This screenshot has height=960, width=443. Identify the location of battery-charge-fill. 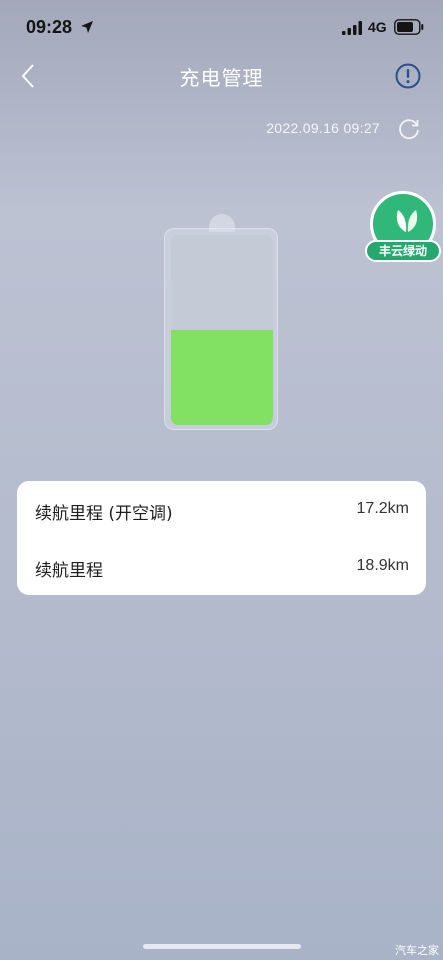
(222, 377).